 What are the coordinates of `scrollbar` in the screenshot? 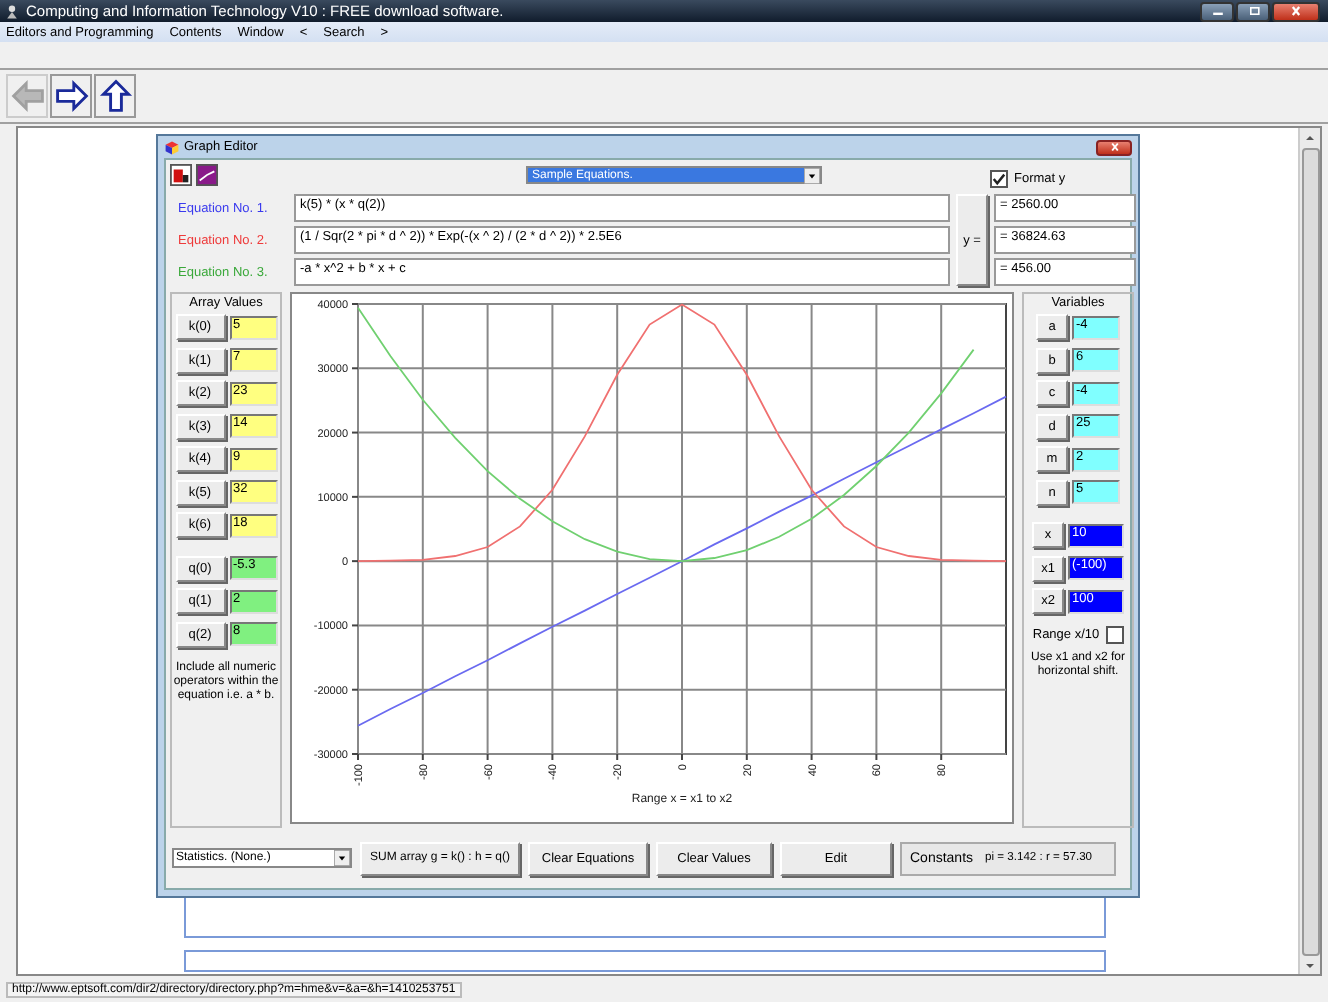 It's located at (1309, 551).